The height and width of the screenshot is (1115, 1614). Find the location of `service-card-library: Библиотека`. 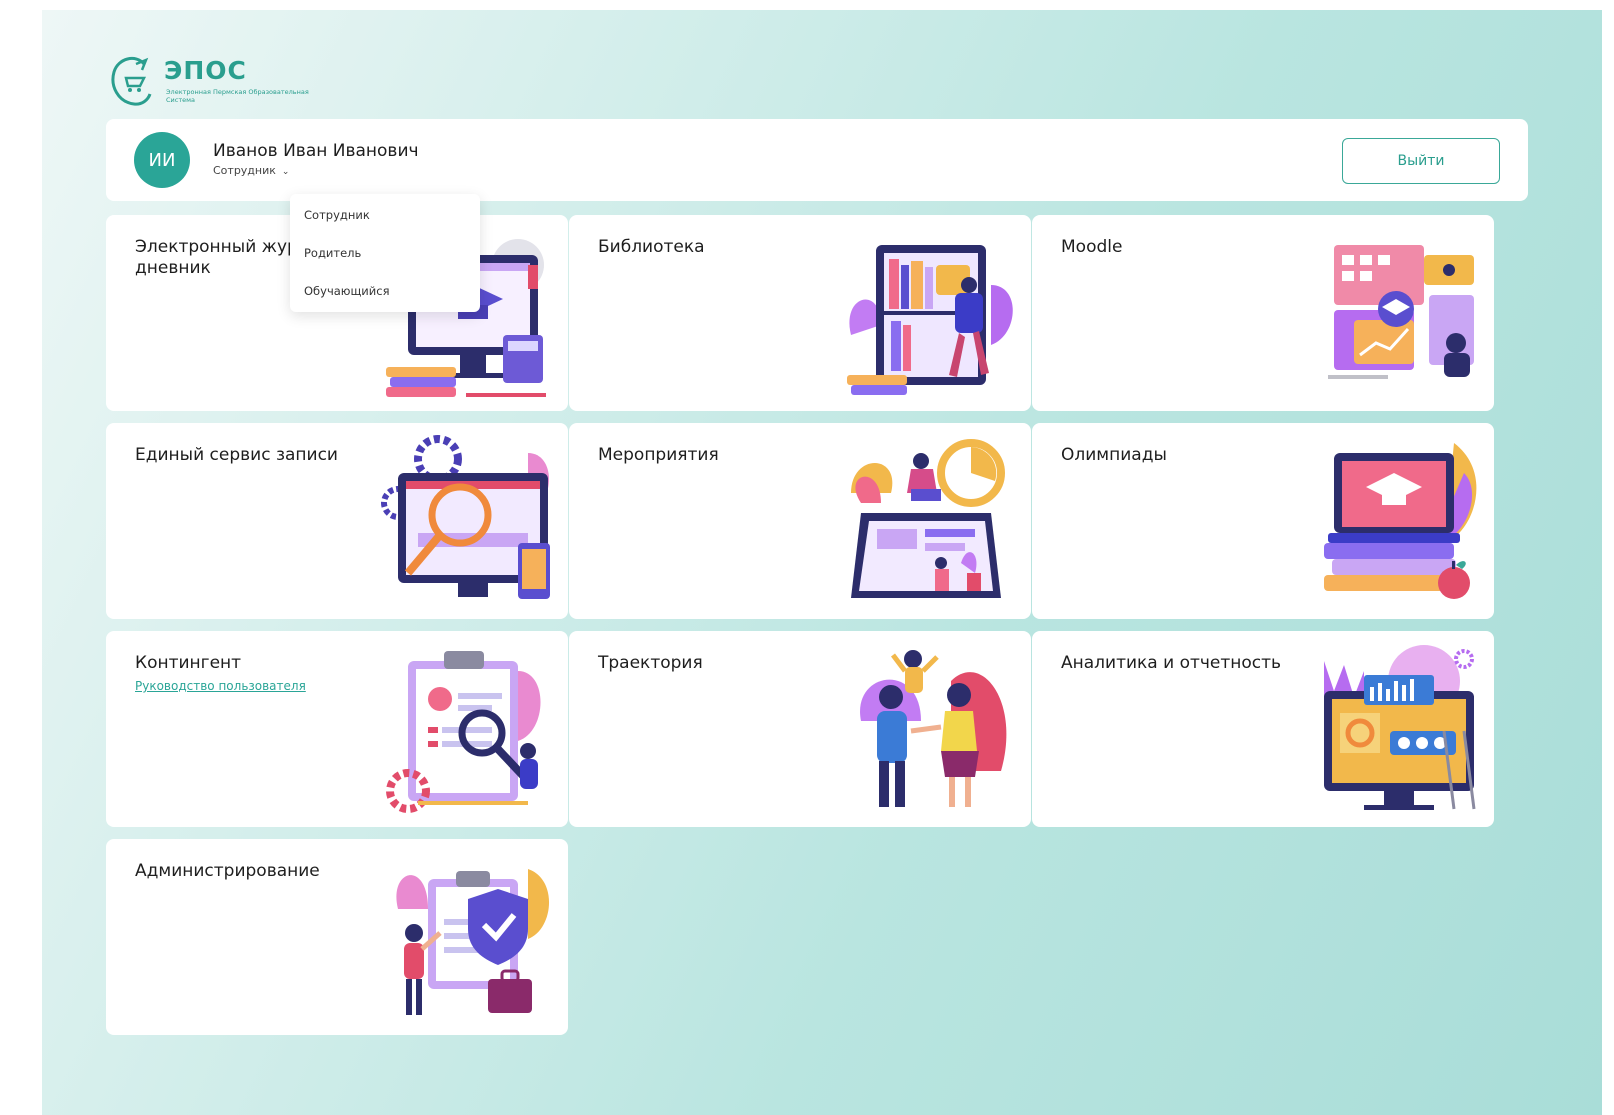

service-card-library: Библиотека is located at coordinates (800, 313).